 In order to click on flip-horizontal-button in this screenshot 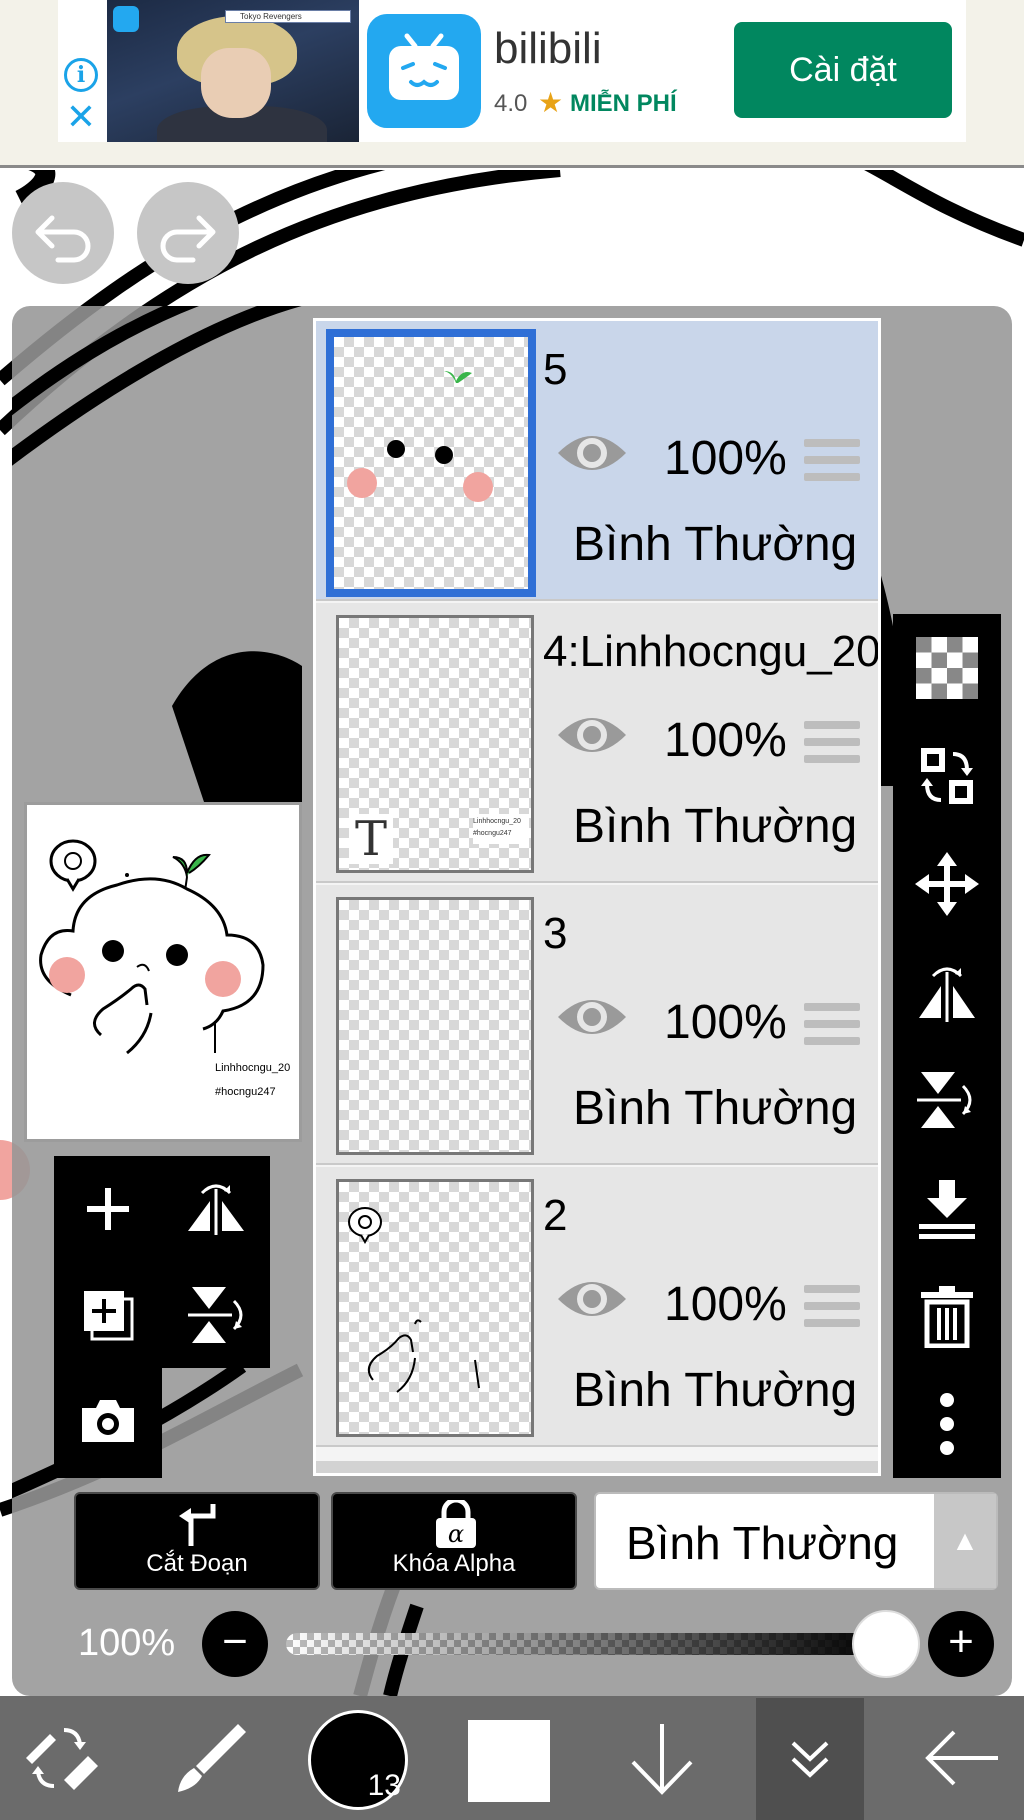, I will do `click(947, 992)`.